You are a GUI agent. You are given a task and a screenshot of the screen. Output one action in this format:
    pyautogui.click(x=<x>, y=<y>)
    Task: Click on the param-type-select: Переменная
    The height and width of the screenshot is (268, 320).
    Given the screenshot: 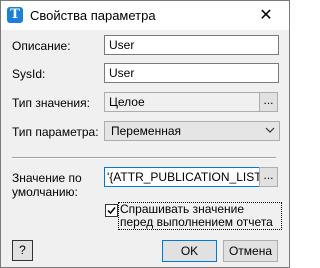 What is the action you would take?
    pyautogui.click(x=192, y=131)
    